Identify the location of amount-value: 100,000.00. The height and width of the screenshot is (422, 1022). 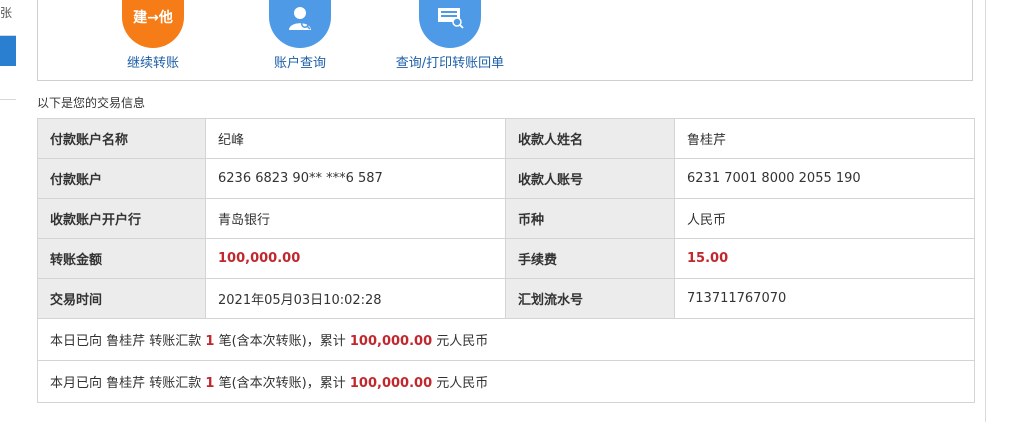
(355, 258).